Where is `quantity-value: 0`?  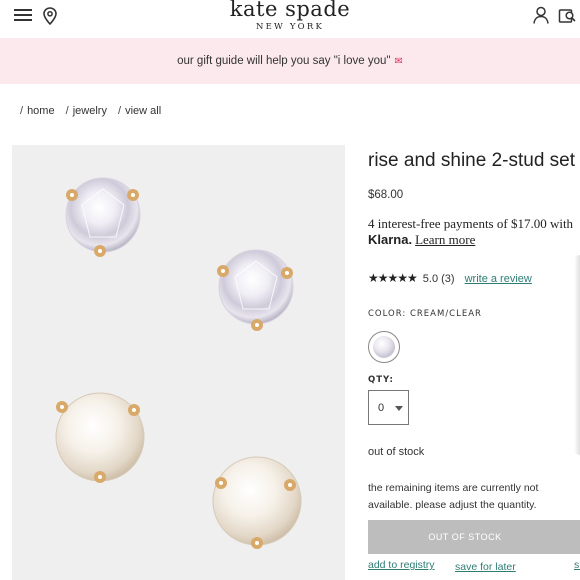 quantity-value: 0 is located at coordinates (381, 408).